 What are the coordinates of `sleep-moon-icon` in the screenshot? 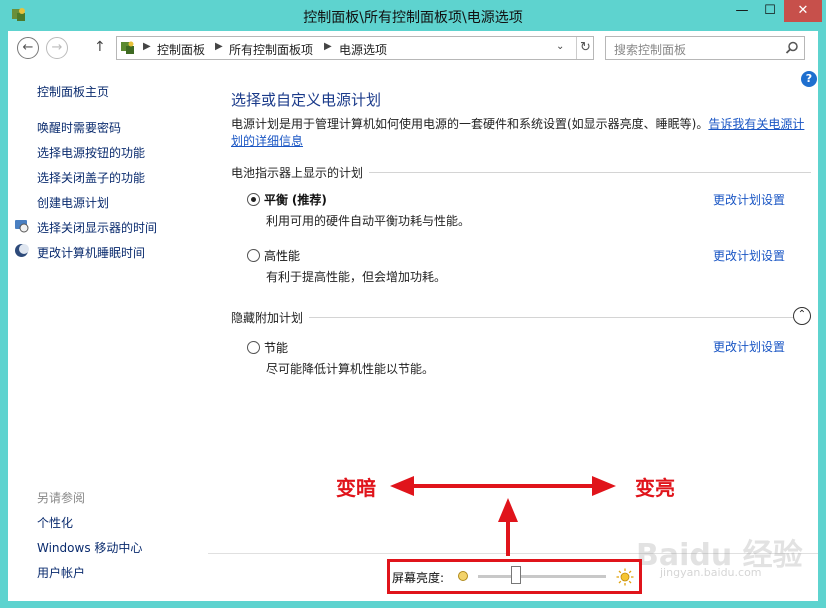 It's located at (22, 250).